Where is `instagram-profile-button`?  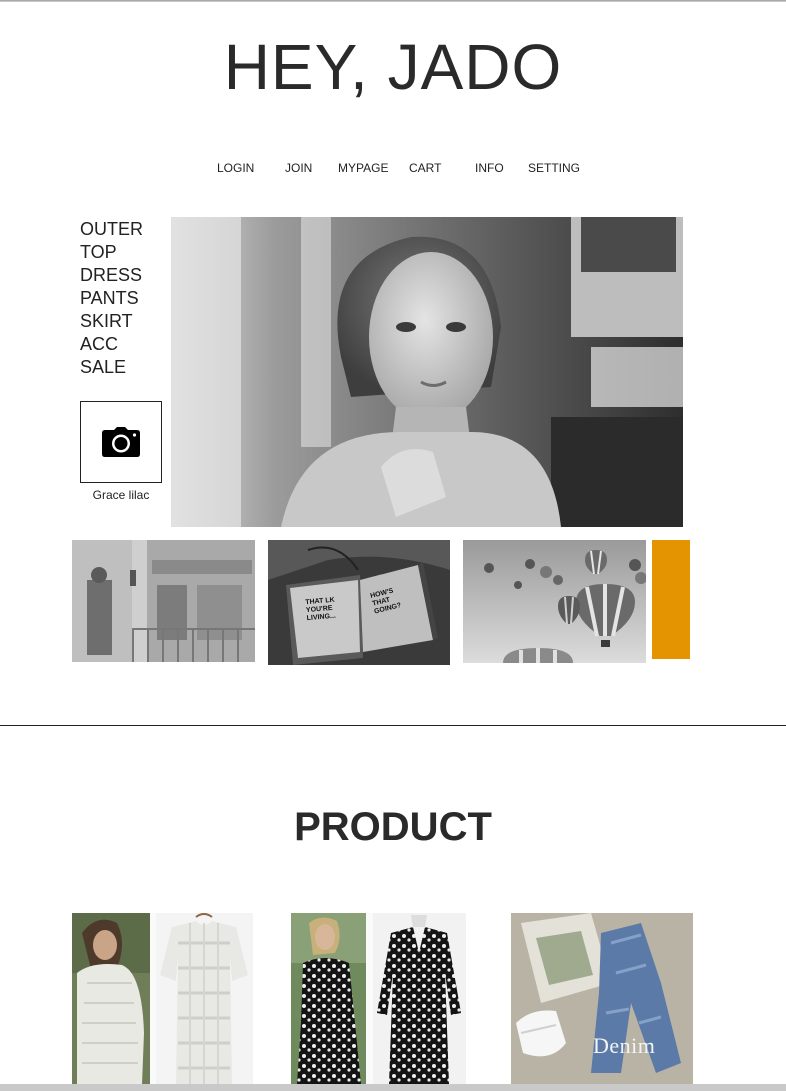 instagram-profile-button is located at coordinates (121, 442).